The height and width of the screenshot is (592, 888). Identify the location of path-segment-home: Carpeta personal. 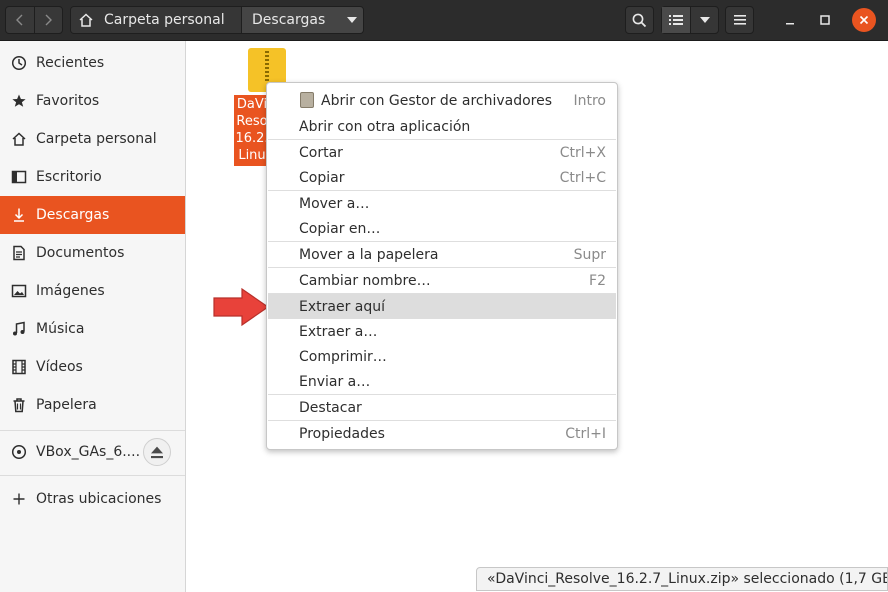
(156, 20).